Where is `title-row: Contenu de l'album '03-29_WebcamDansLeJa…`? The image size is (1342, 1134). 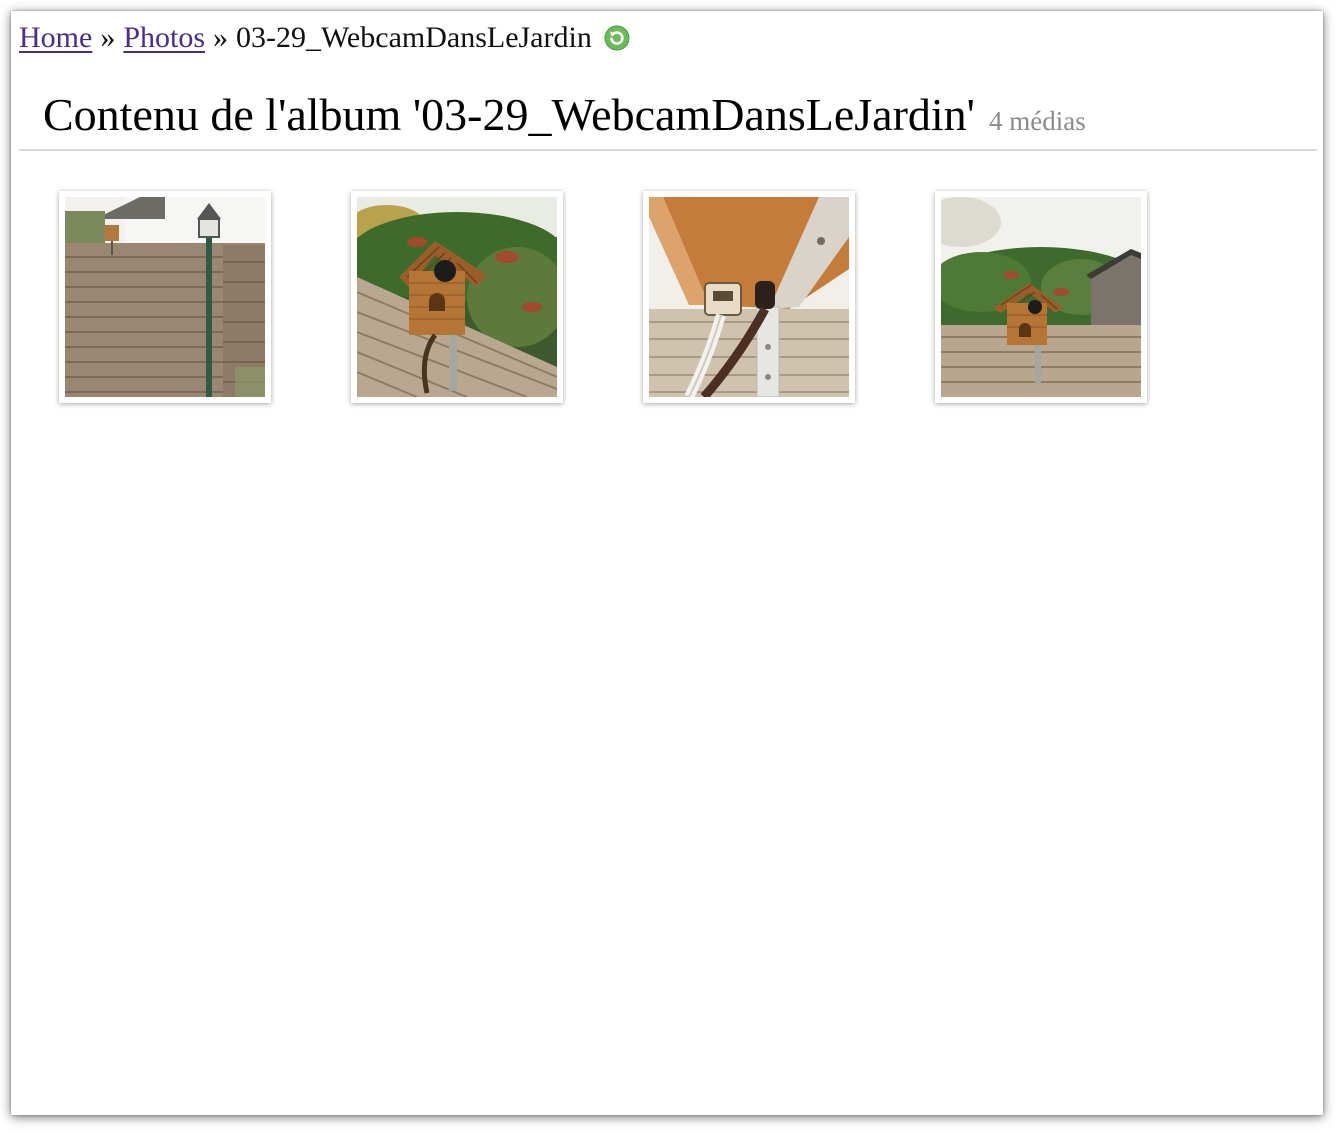 title-row: Contenu de l'album '03-29_WebcamDansLeJa… is located at coordinates (564, 115).